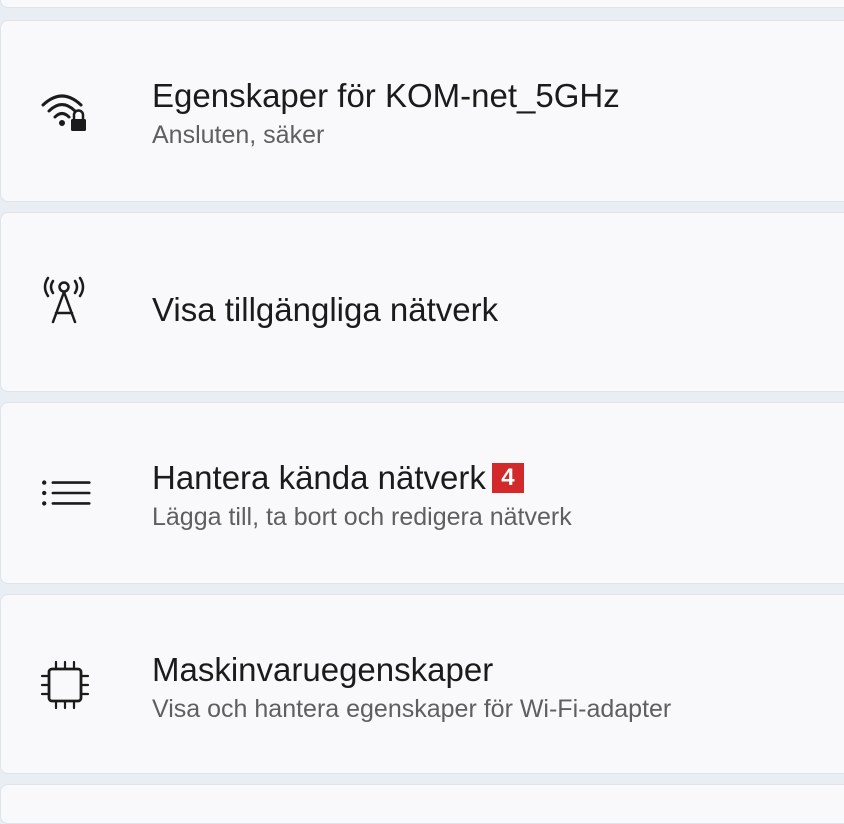 The height and width of the screenshot is (824, 844). I want to click on hardware-properties-title: Maskinvaruegenskaper, so click(323, 669).